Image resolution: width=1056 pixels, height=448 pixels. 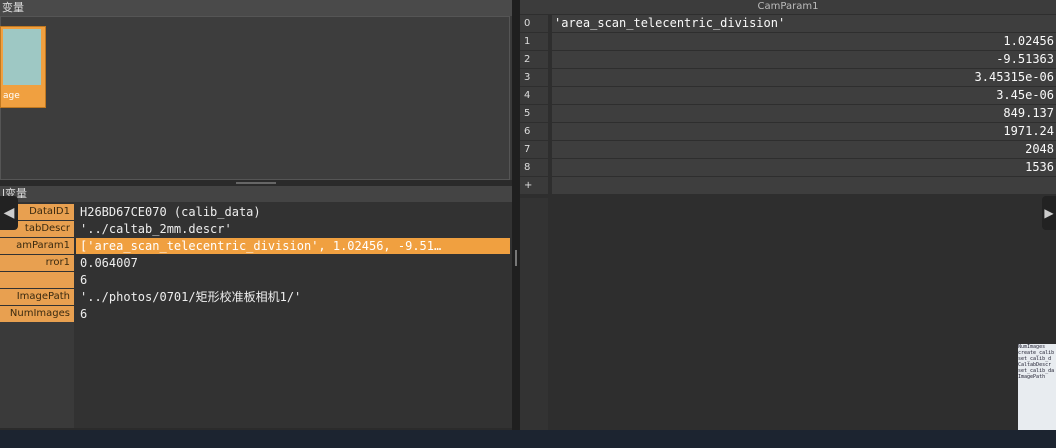 I want to click on cam-param-index-column-empty, so click(x=534, y=314).